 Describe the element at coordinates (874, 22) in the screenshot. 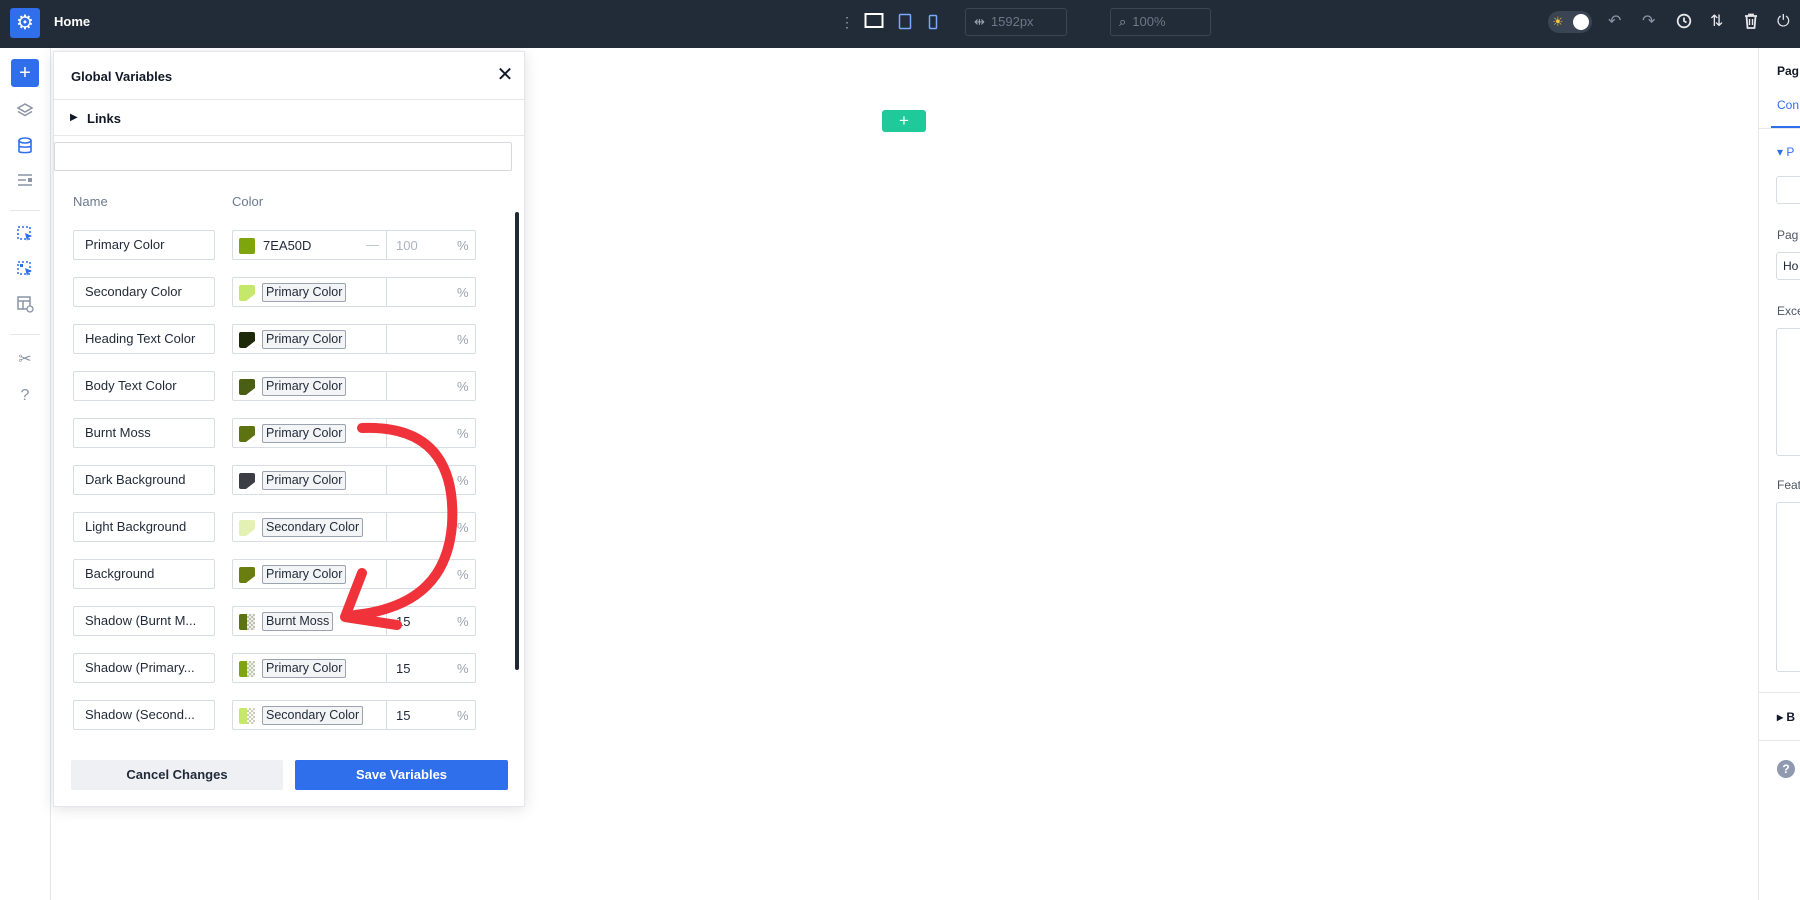

I see `desktop-view-icon` at that location.